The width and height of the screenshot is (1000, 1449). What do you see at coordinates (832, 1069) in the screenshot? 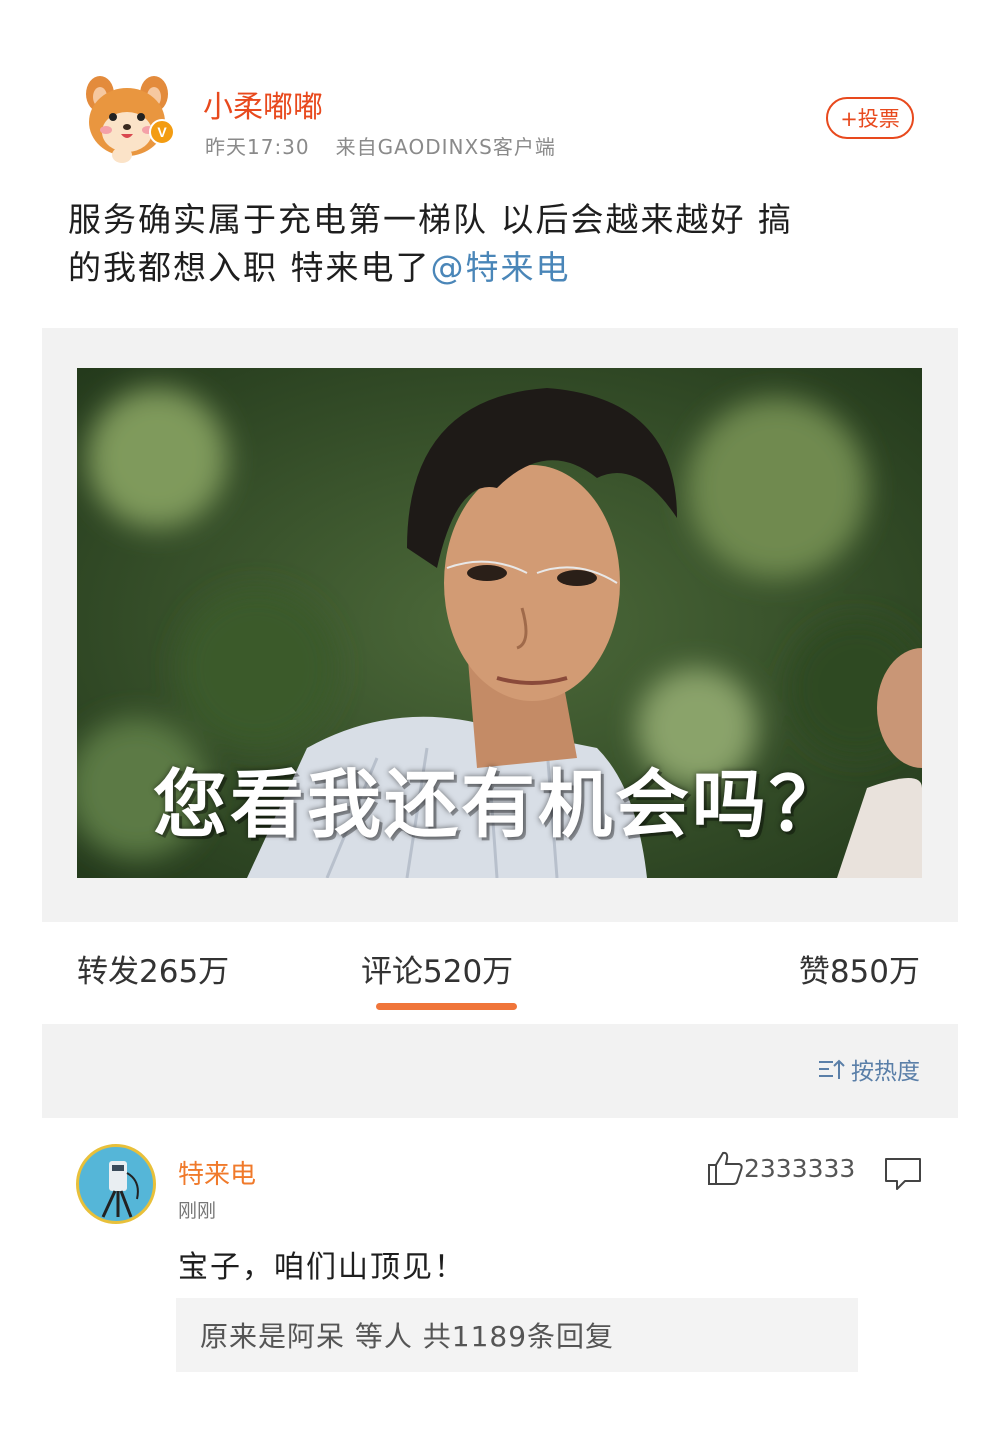
I see `sort-icon` at bounding box center [832, 1069].